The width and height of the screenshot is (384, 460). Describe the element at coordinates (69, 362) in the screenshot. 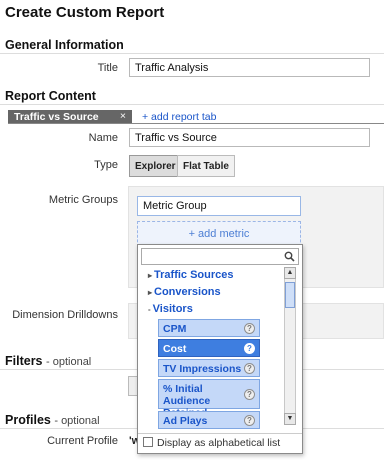

I see `filters-optional-note: - optional` at that location.